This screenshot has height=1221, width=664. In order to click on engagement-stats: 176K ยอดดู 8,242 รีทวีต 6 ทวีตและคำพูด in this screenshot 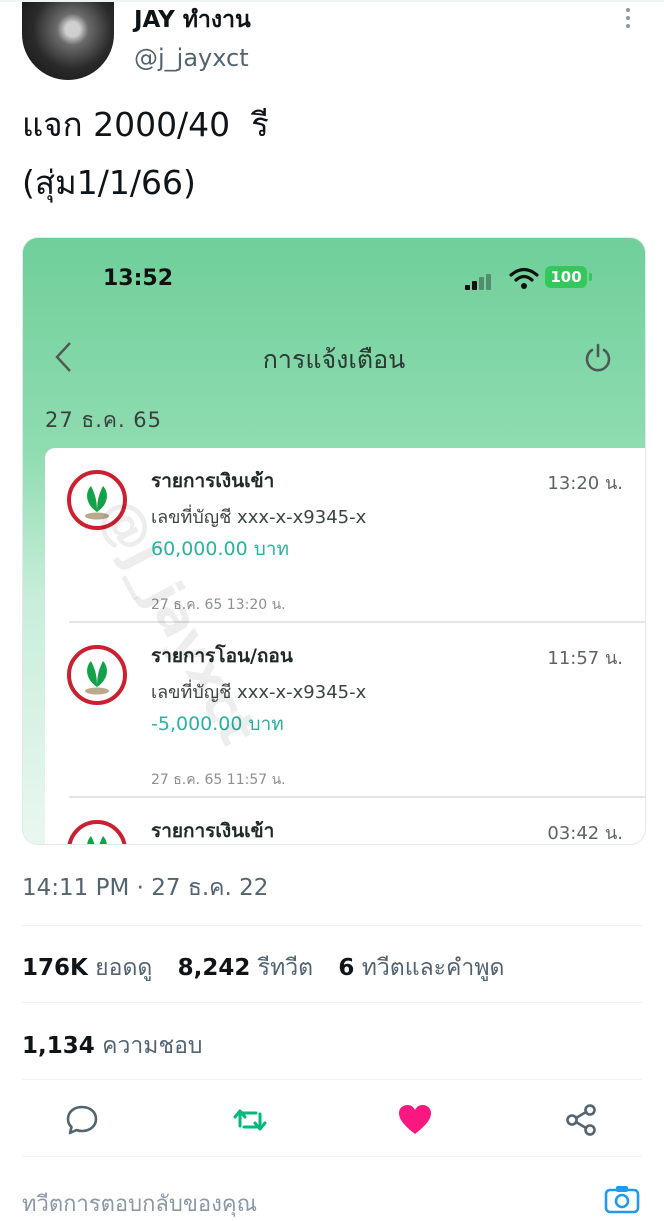, I will do `click(272, 968)`.